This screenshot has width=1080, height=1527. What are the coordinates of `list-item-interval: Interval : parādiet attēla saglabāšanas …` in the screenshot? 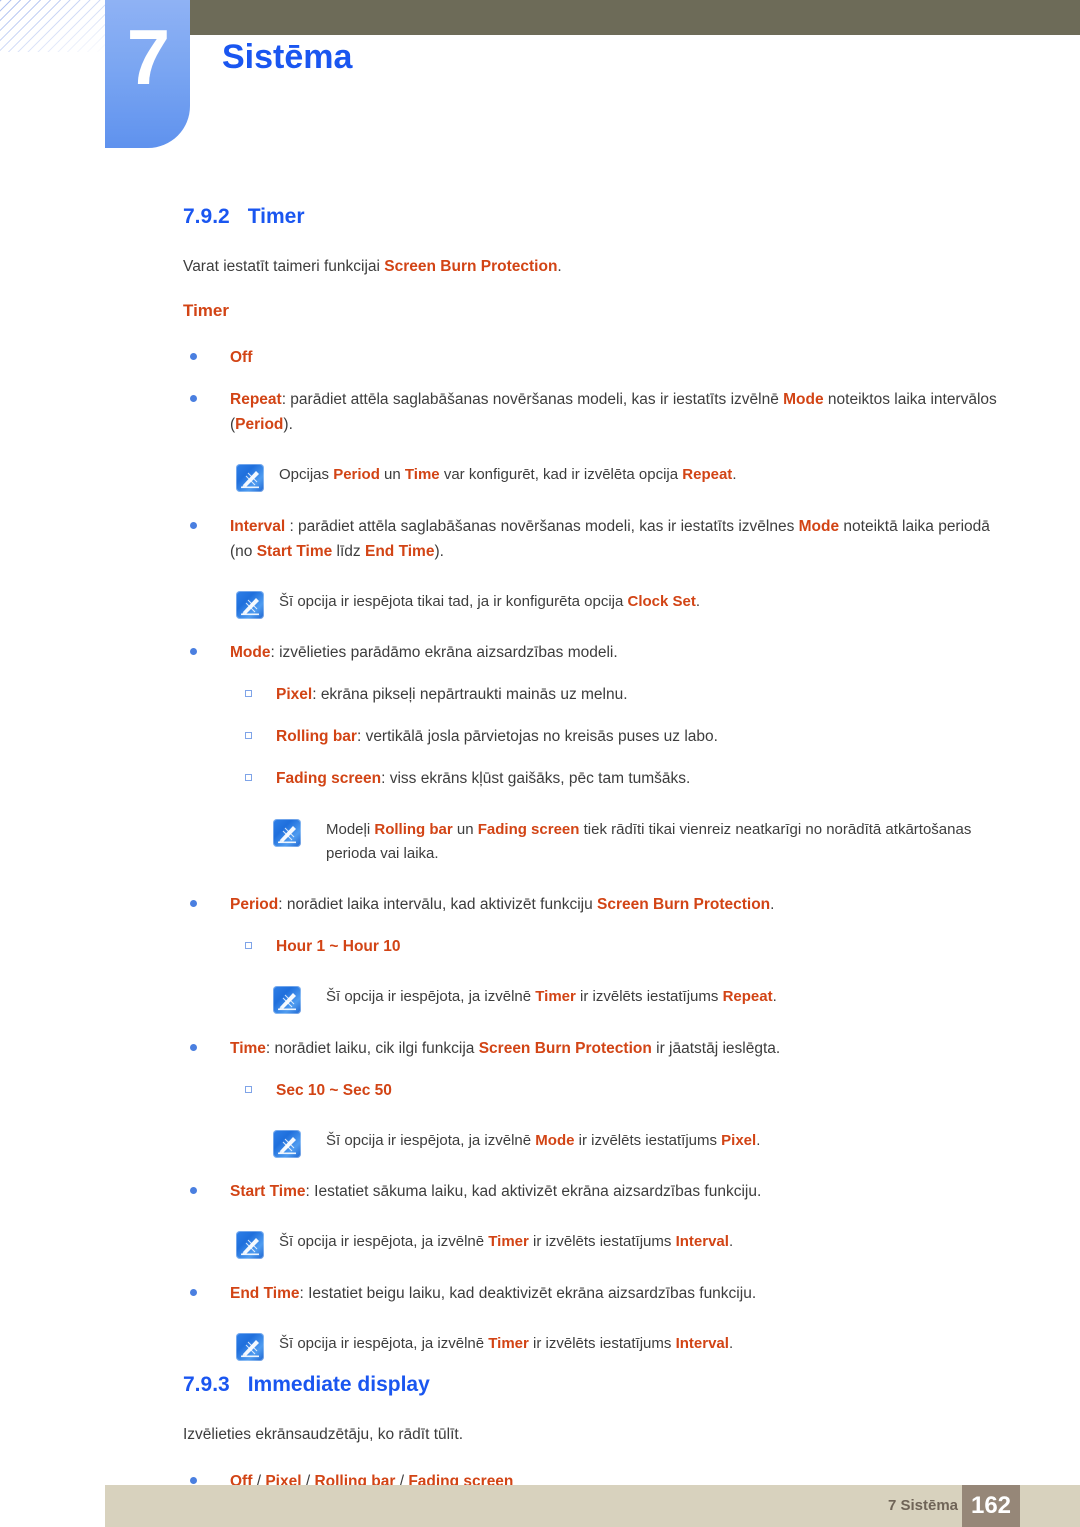 It's located at (597, 539).